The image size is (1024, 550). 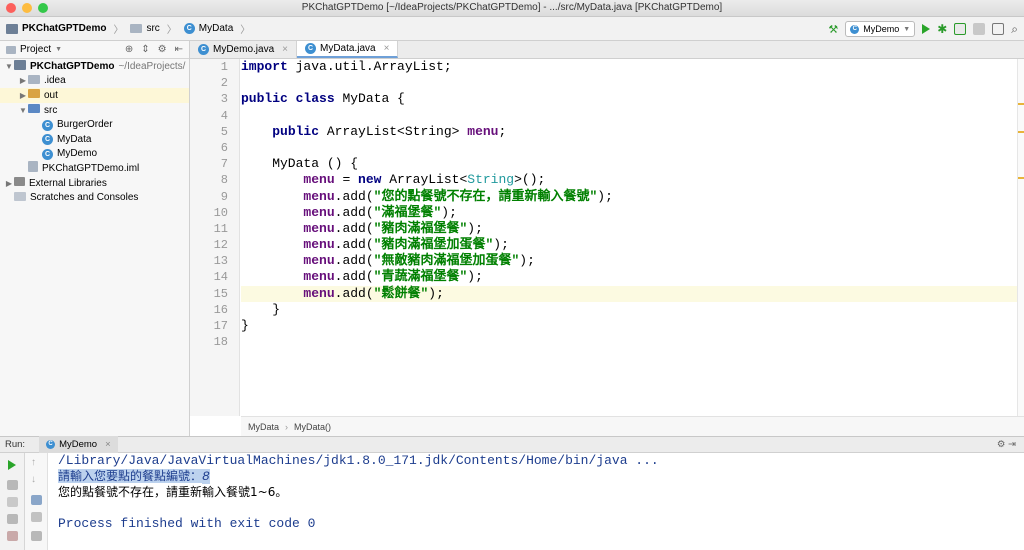 What do you see at coordinates (94, 81) in the screenshot?
I see `tree-item: ▶ .idea` at bounding box center [94, 81].